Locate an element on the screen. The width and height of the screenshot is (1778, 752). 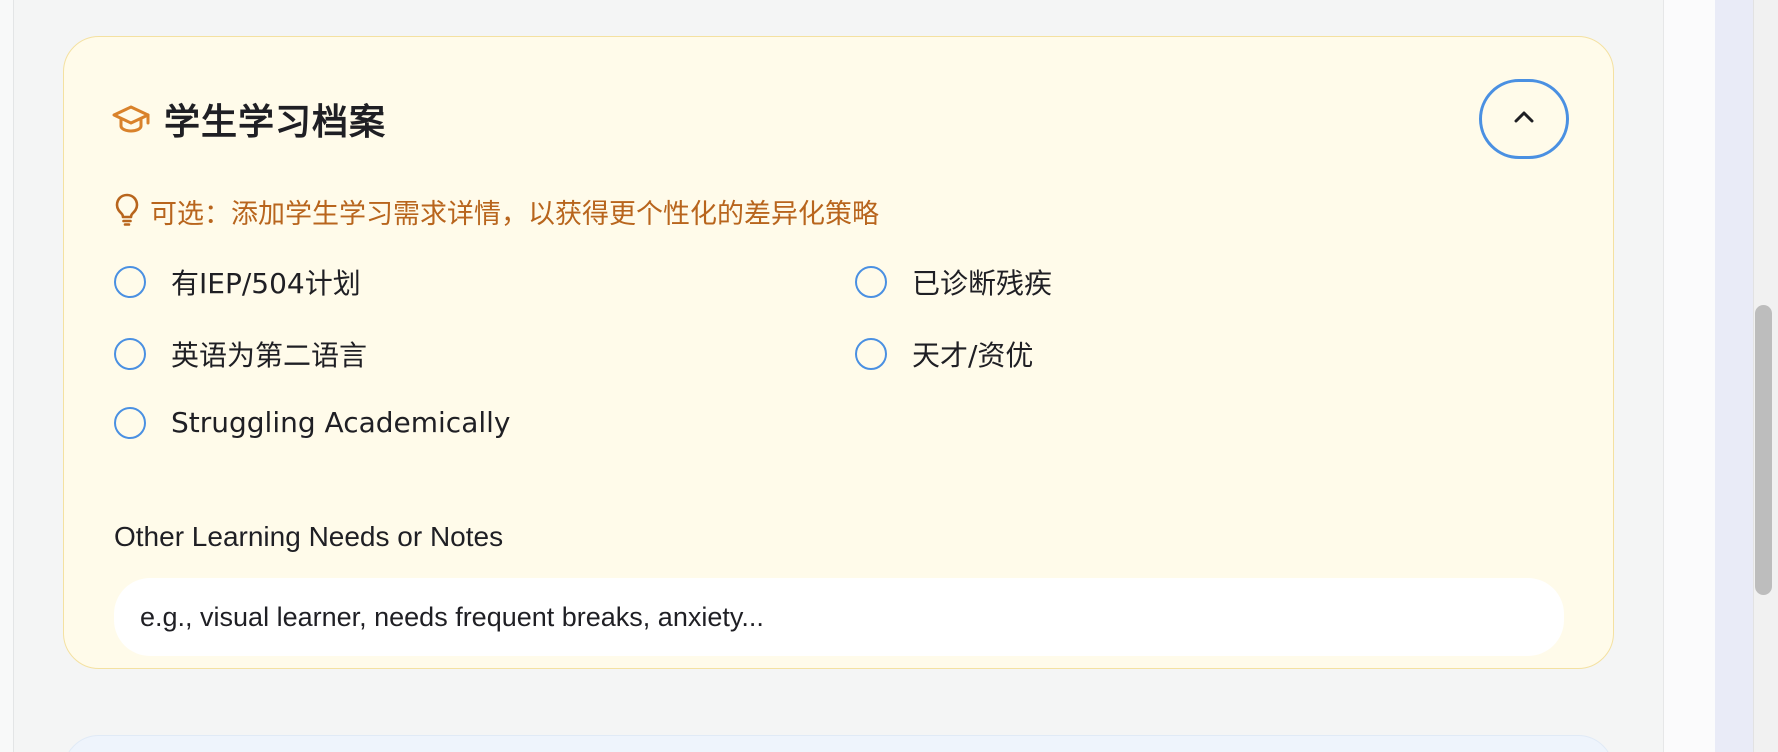
scrollbar-thumb is located at coordinates (1763, 450).